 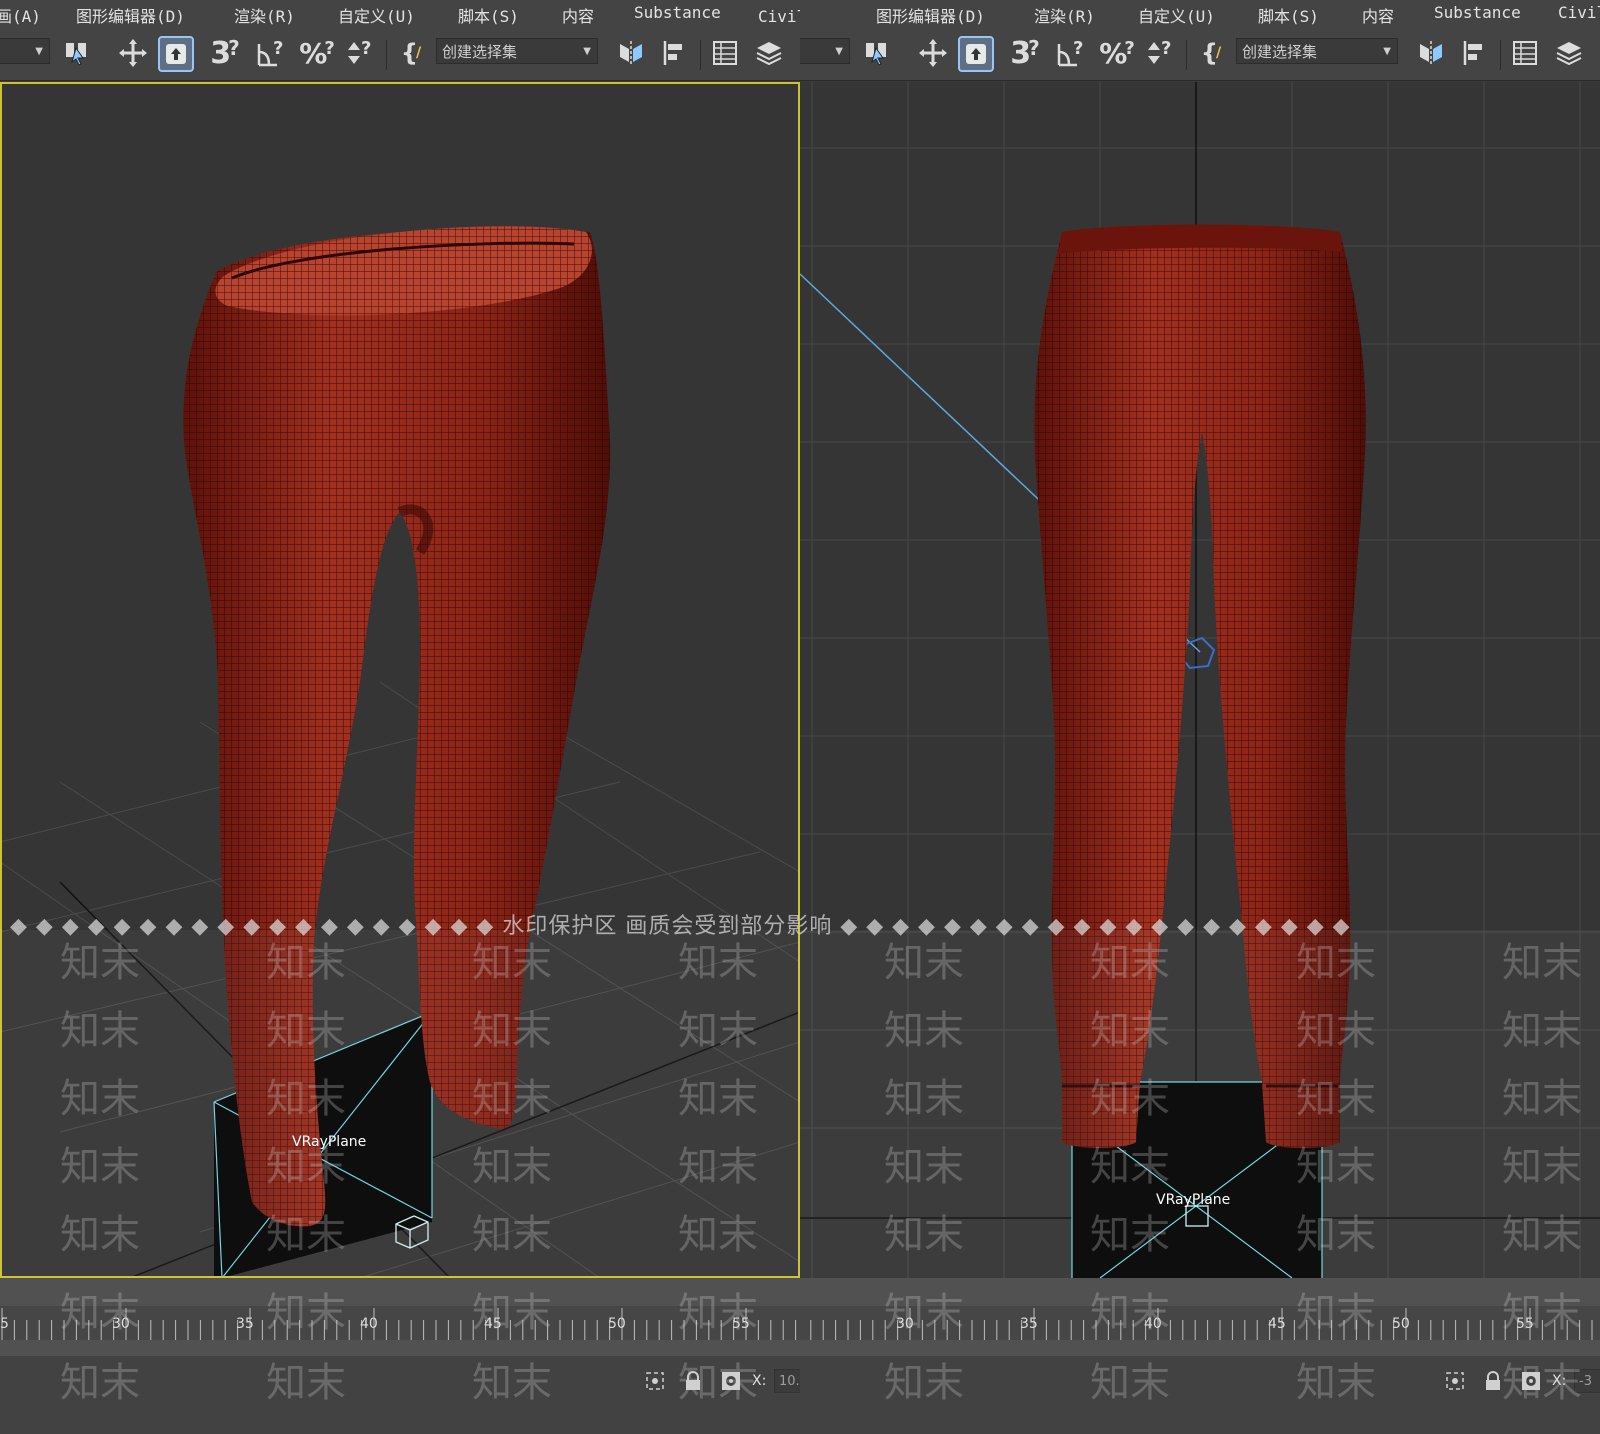 What do you see at coordinates (787, 1381) in the screenshot?
I see `x-coord-input: 10.` at bounding box center [787, 1381].